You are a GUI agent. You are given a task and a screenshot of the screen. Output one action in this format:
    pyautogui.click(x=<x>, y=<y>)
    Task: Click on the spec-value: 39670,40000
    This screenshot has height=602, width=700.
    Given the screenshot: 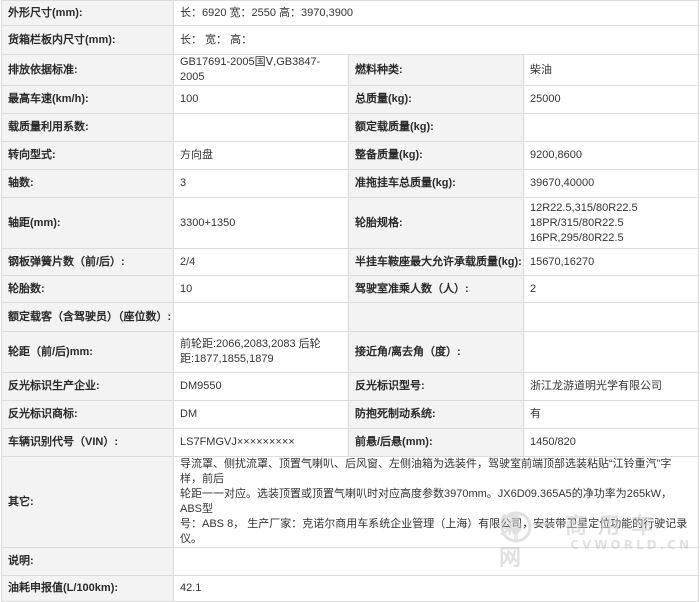 What is the action you would take?
    pyautogui.click(x=611, y=183)
    